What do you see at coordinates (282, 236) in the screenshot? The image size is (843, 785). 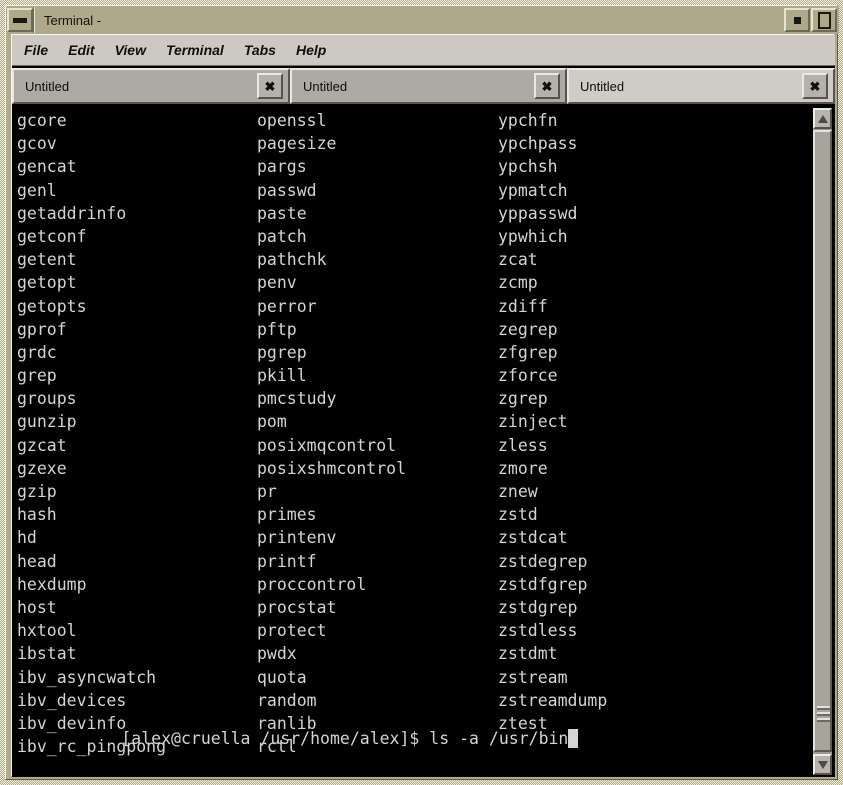 I see `terminal-entry: patch` at bounding box center [282, 236].